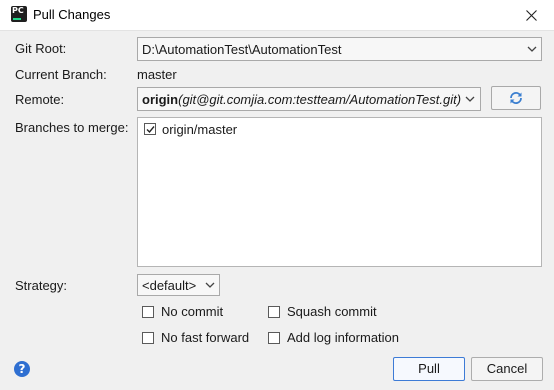  Describe the element at coordinates (148, 312) in the screenshot. I see `no-commit-checkbox` at that location.